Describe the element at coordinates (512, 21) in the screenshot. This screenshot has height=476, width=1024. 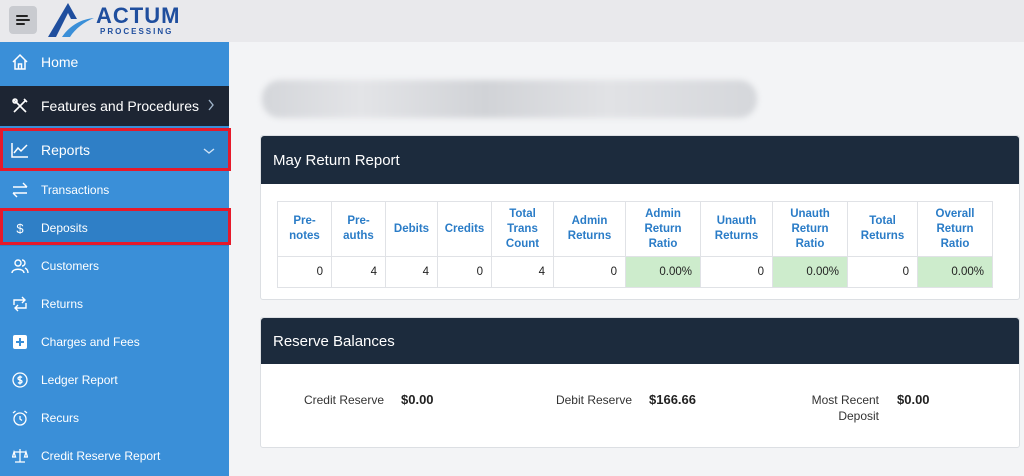
I see `top-bar: ACTUM PROCESSING` at that location.